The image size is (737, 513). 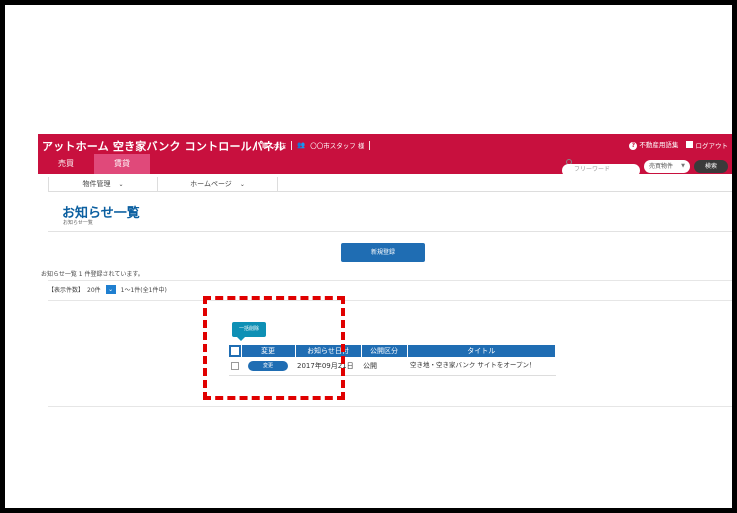 I want to click on logout-link: ログアウト, so click(x=707, y=145).